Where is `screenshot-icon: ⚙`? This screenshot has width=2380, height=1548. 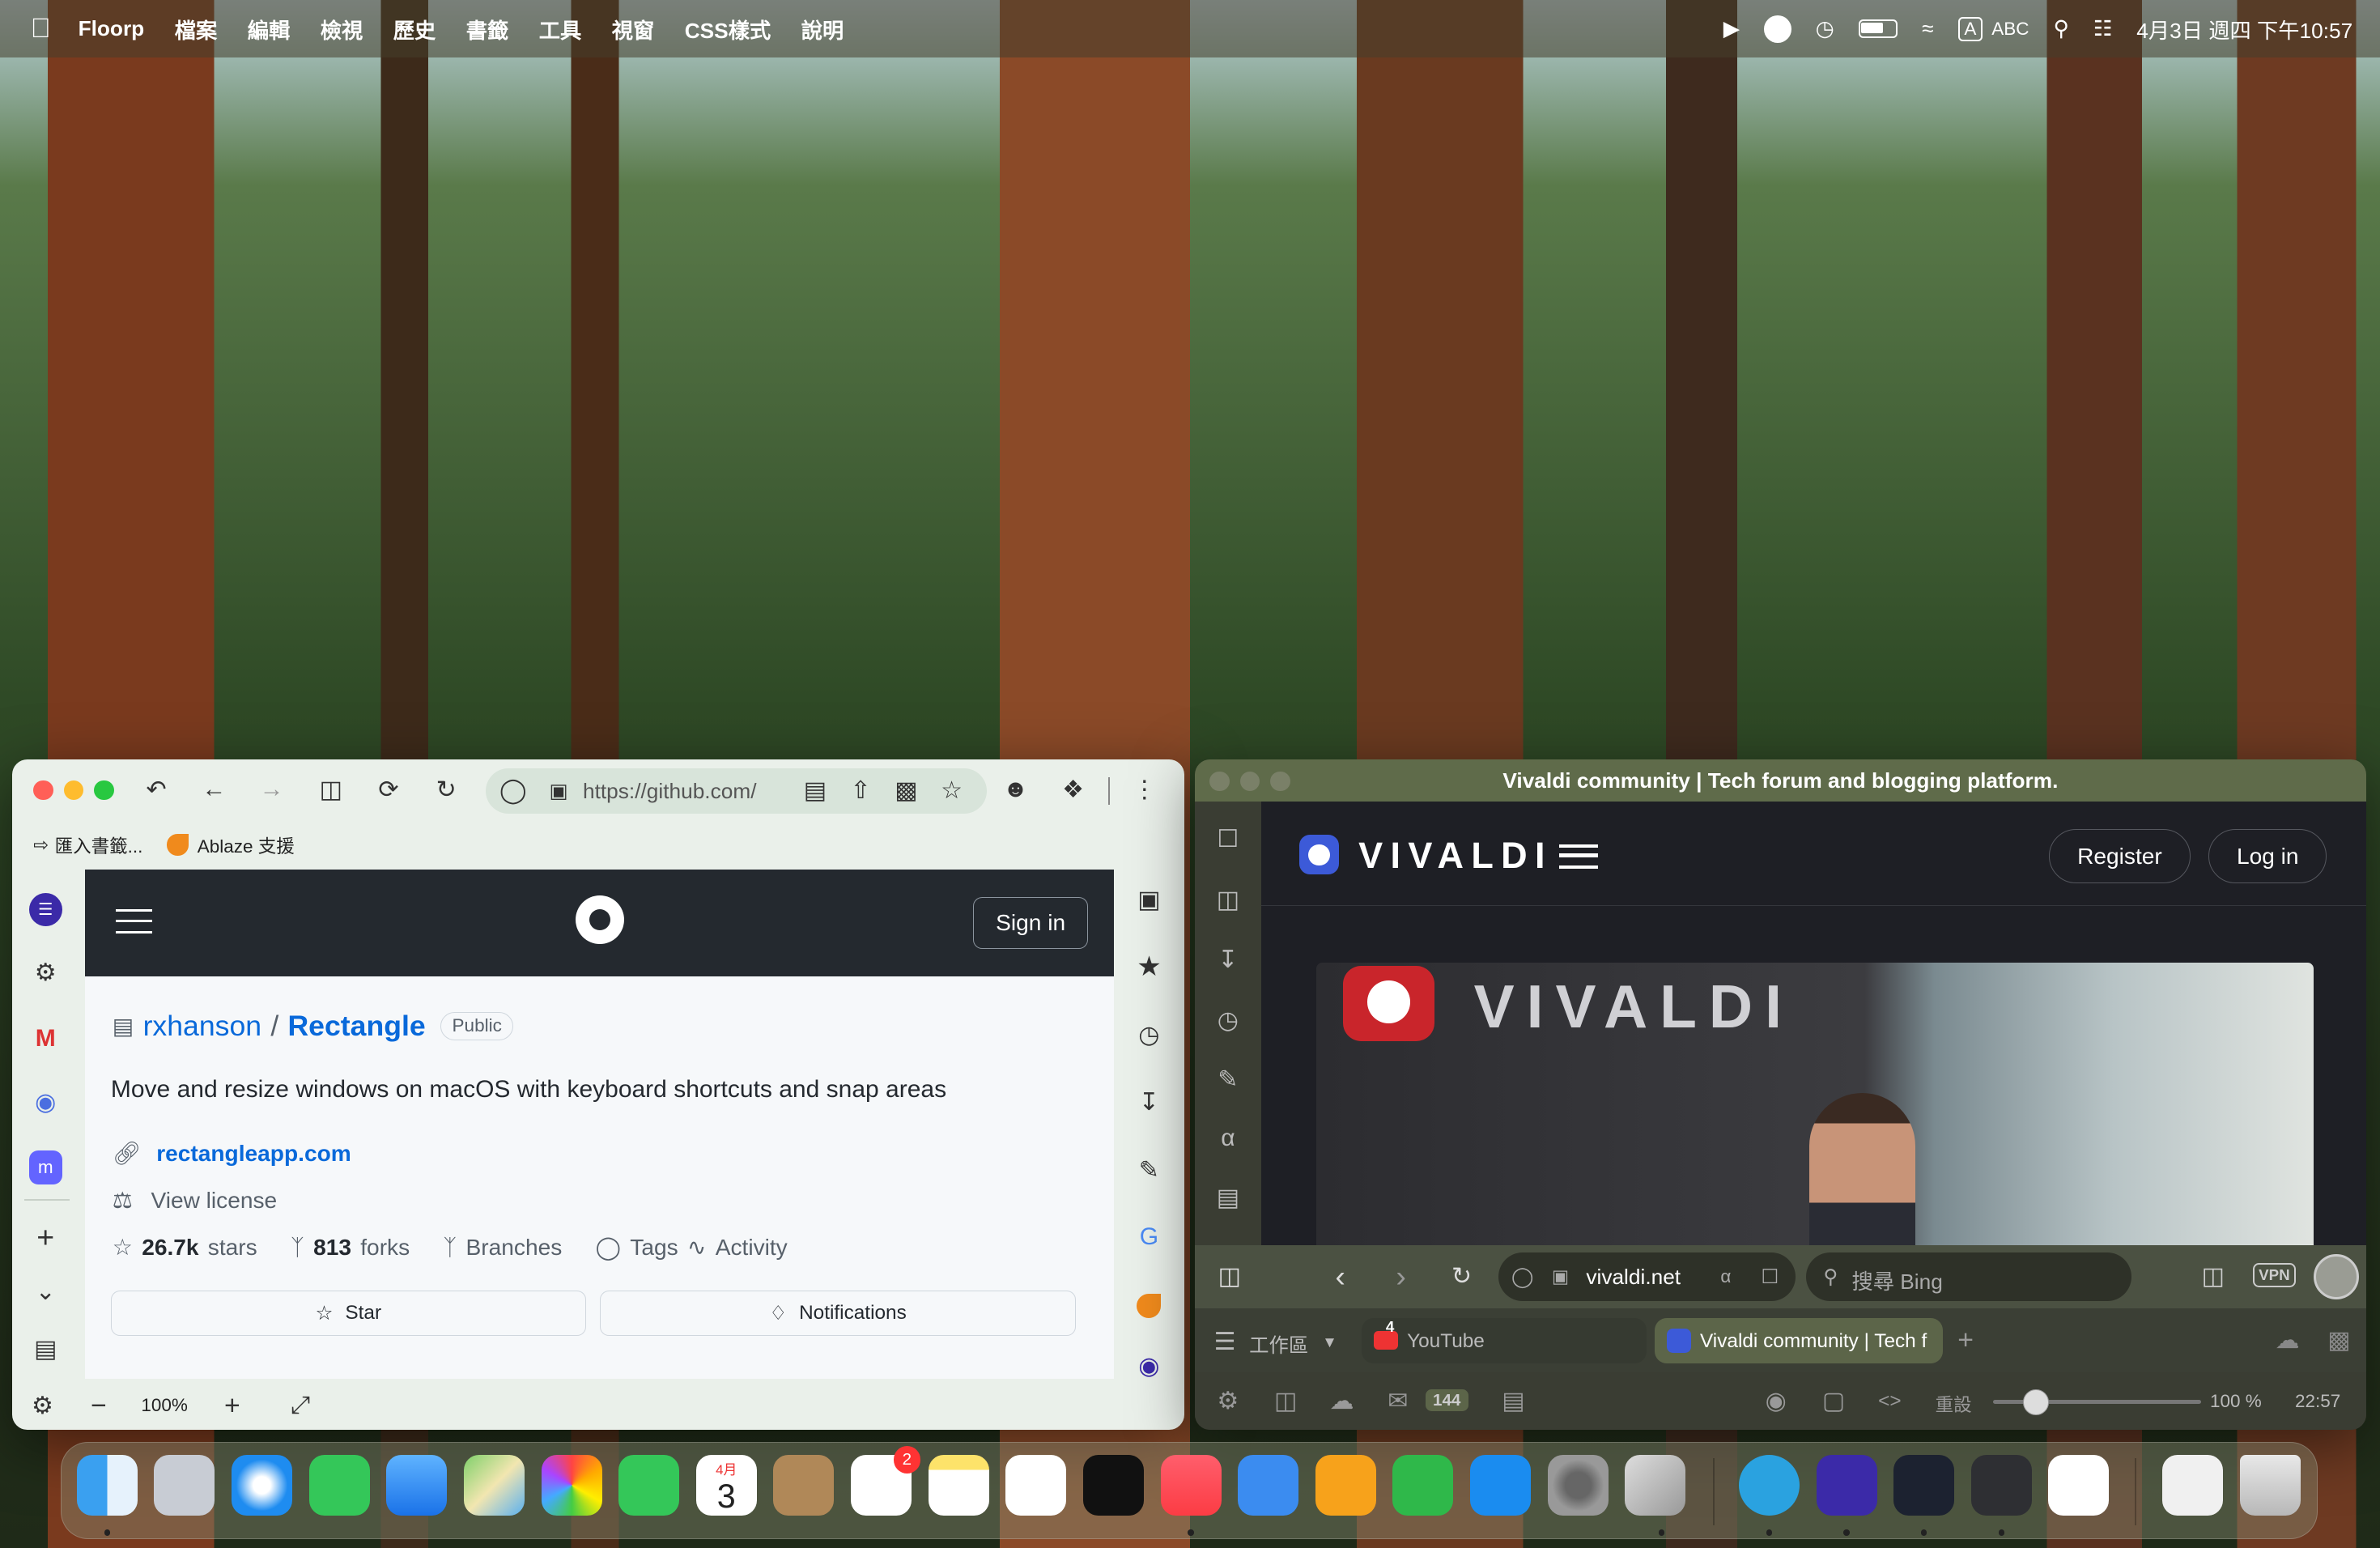
screenshot-icon: ⚙ is located at coordinates (43, 1407).